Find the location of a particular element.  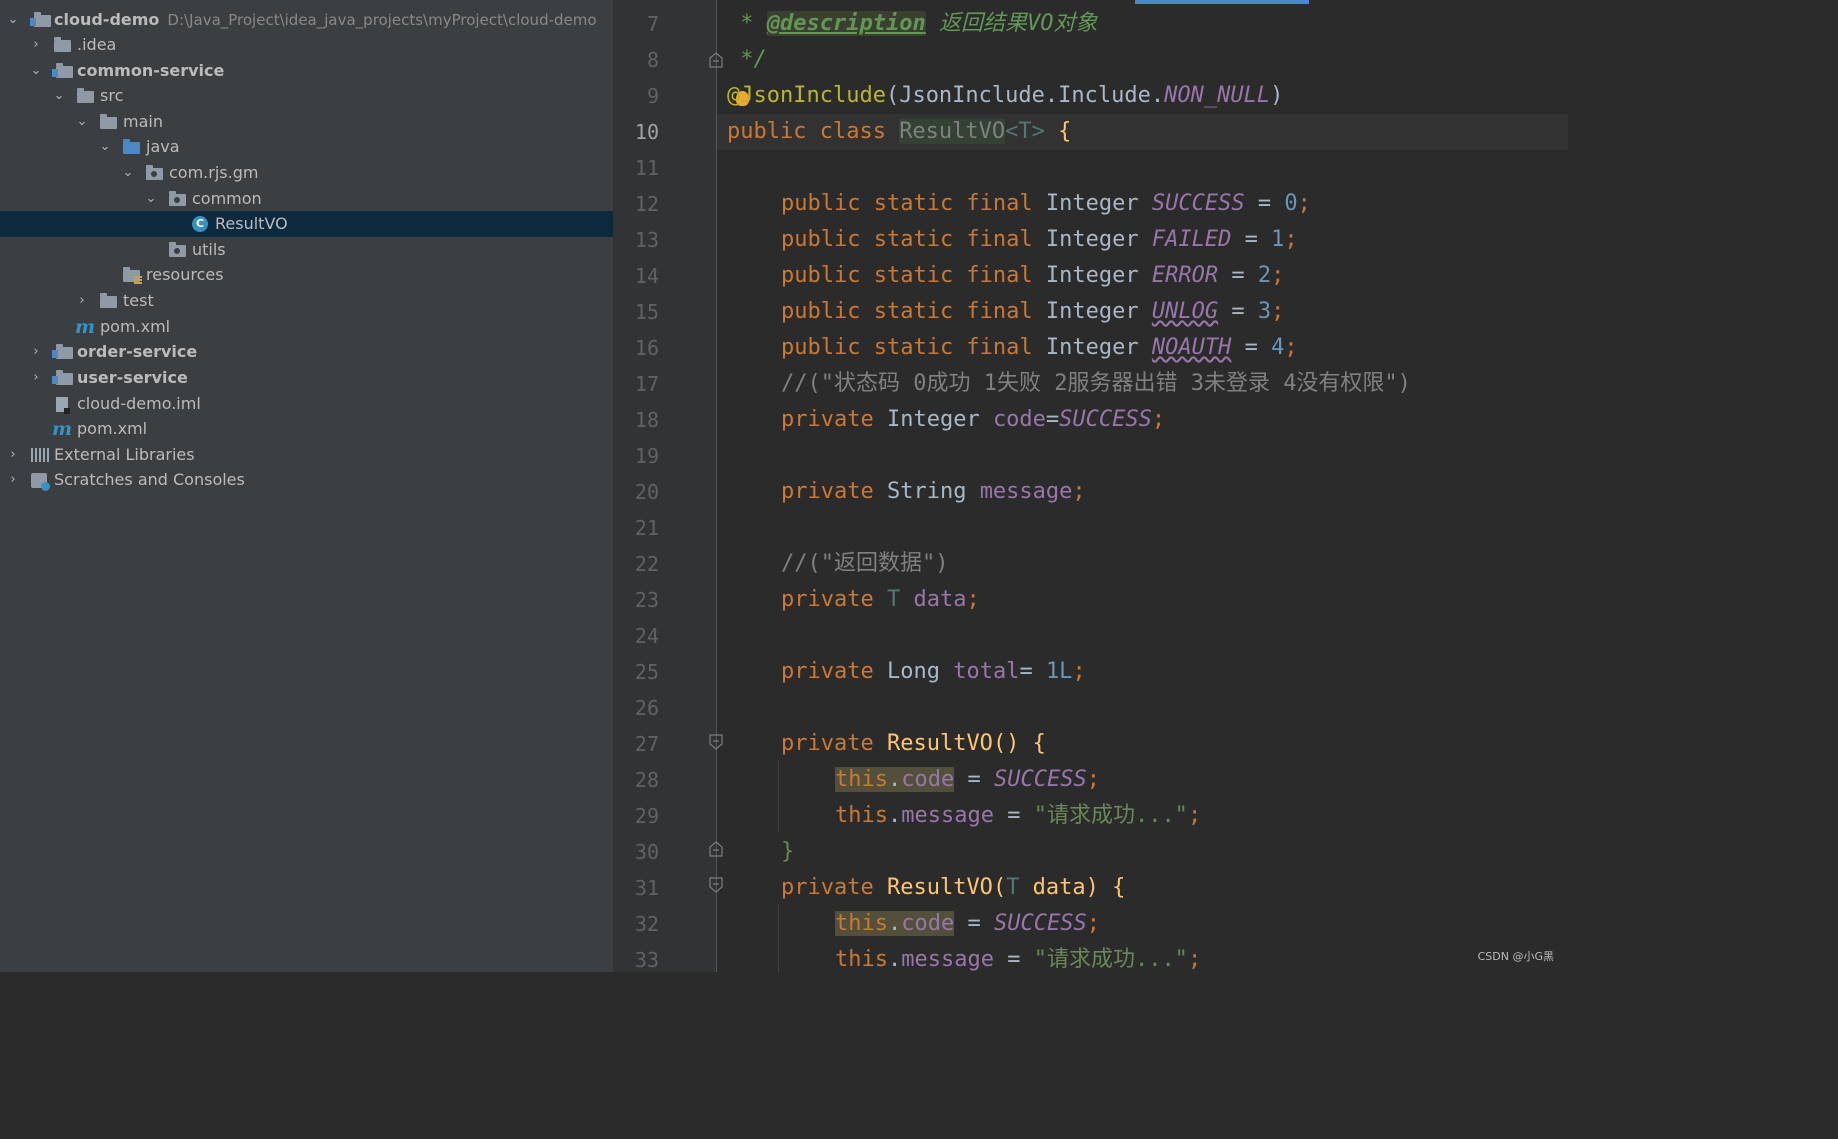

tree-item-label: order-service is located at coordinates (137, 351).